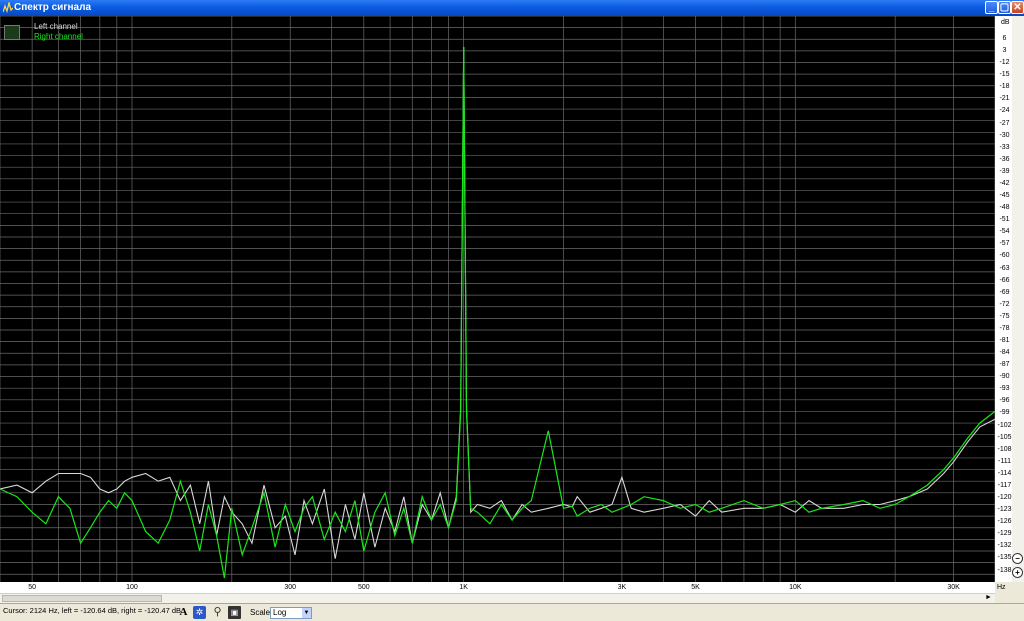  What do you see at coordinates (1004, 171) in the screenshot?
I see `y-tick-label: -39` at bounding box center [1004, 171].